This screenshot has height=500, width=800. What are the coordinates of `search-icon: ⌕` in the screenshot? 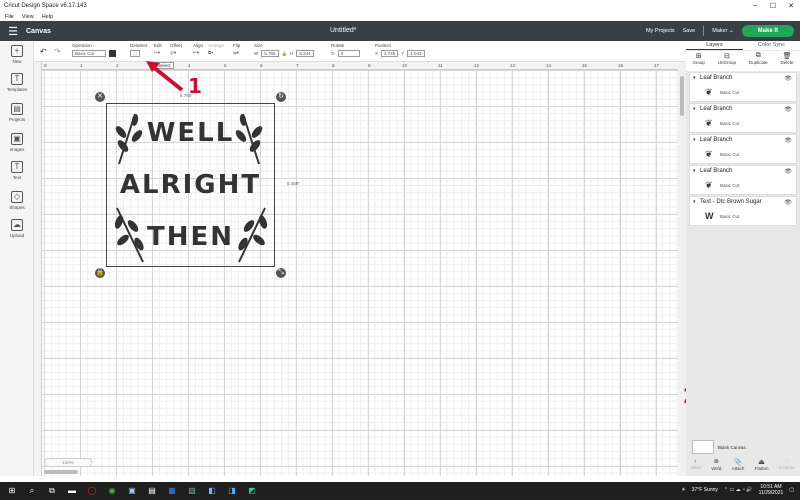 It's located at (32, 491).